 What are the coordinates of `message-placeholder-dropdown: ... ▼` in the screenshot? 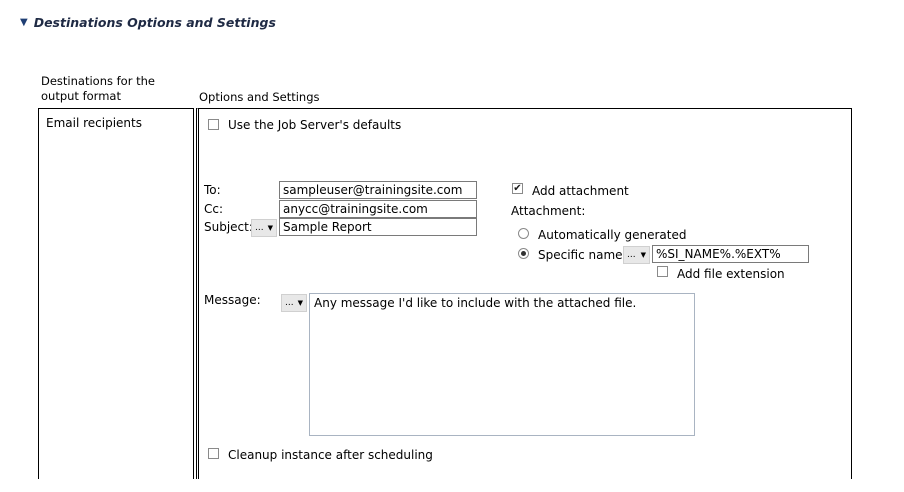 It's located at (294, 303).